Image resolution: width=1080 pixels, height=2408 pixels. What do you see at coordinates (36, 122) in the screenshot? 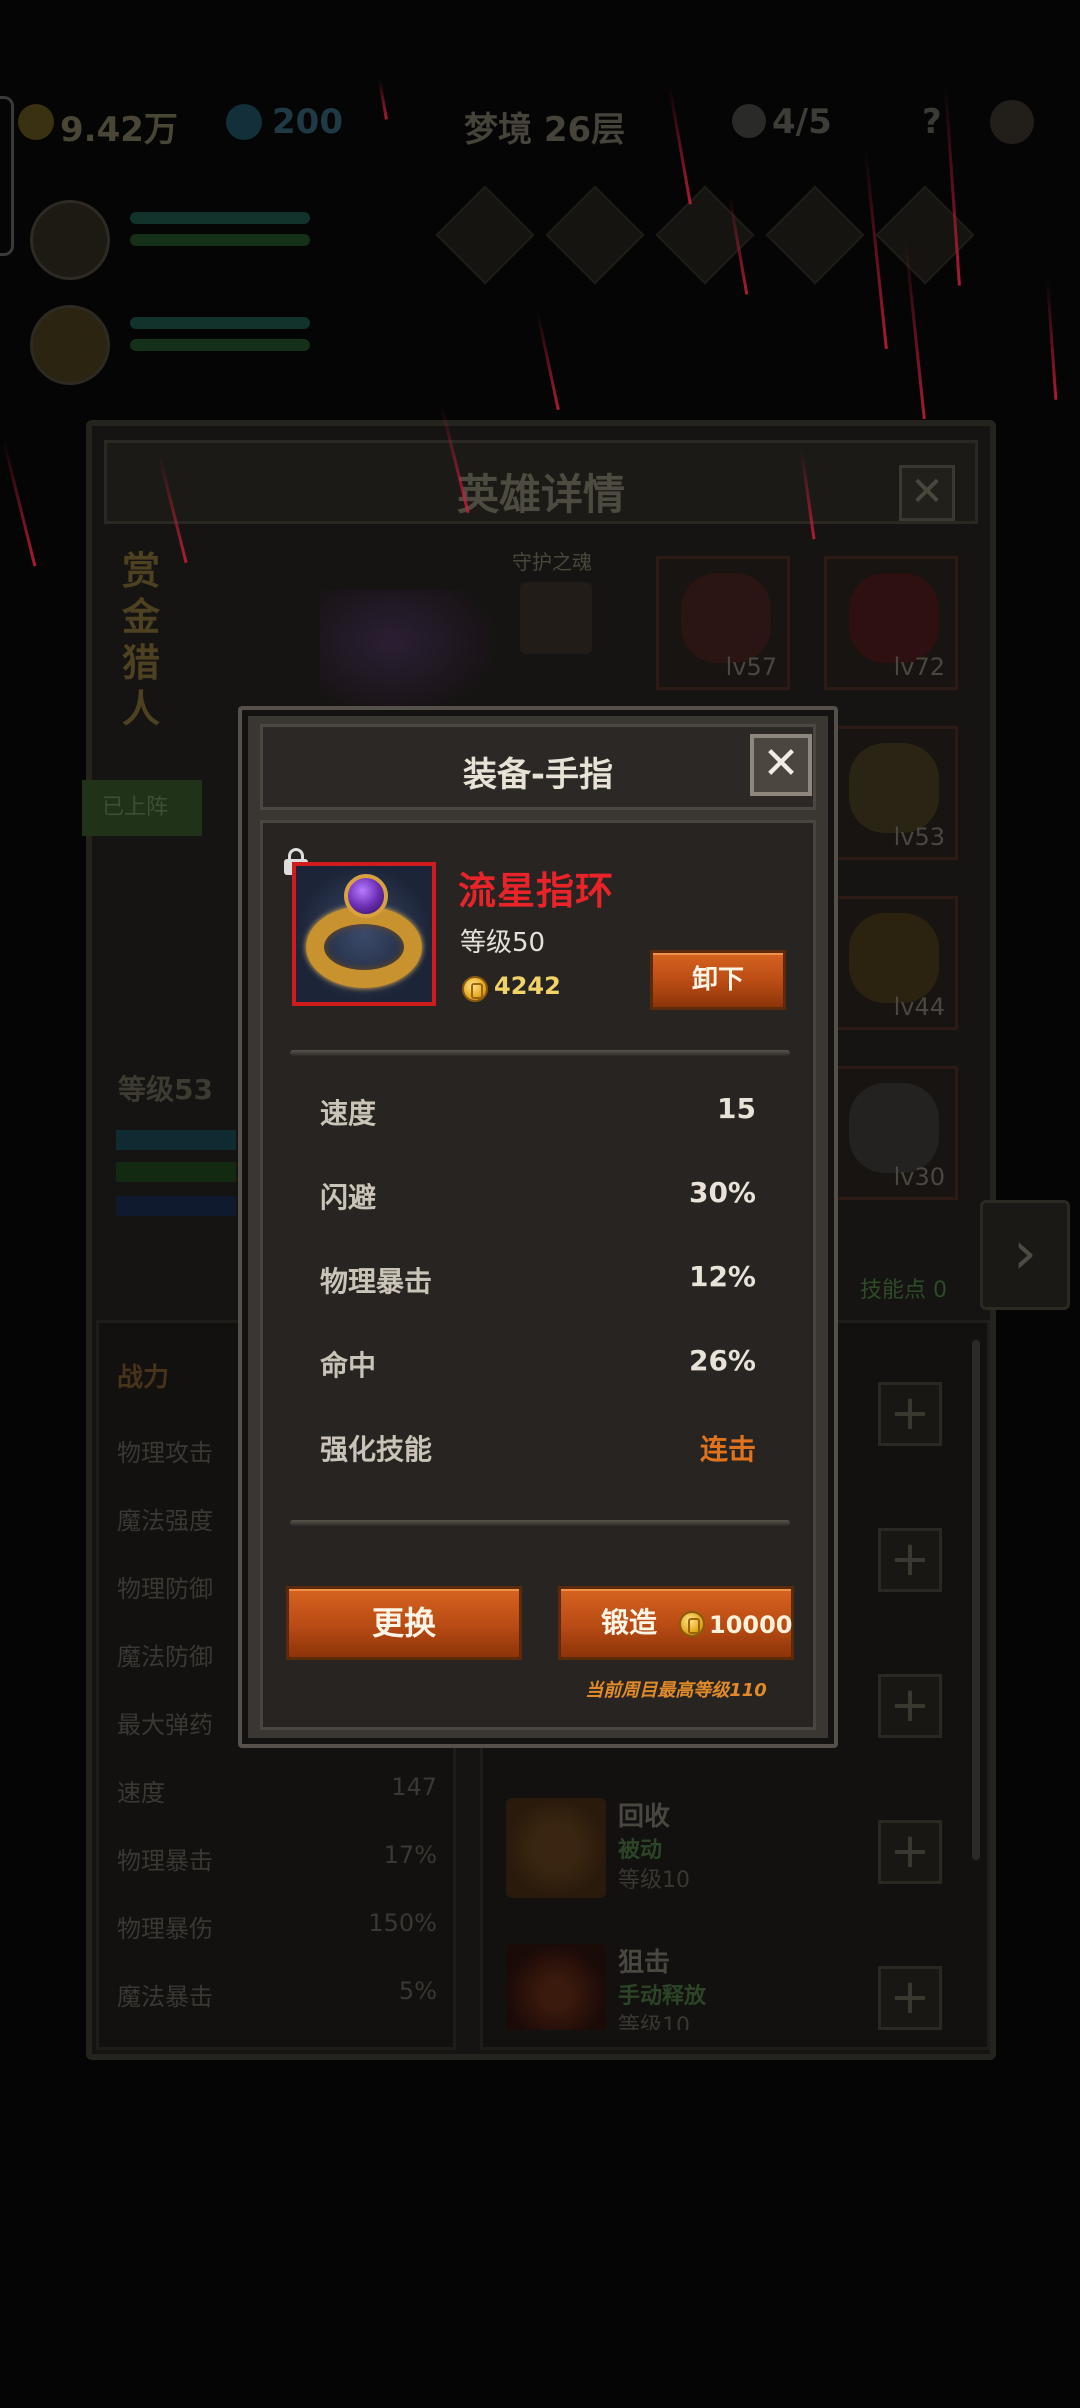
I see `gold-icon` at bounding box center [36, 122].